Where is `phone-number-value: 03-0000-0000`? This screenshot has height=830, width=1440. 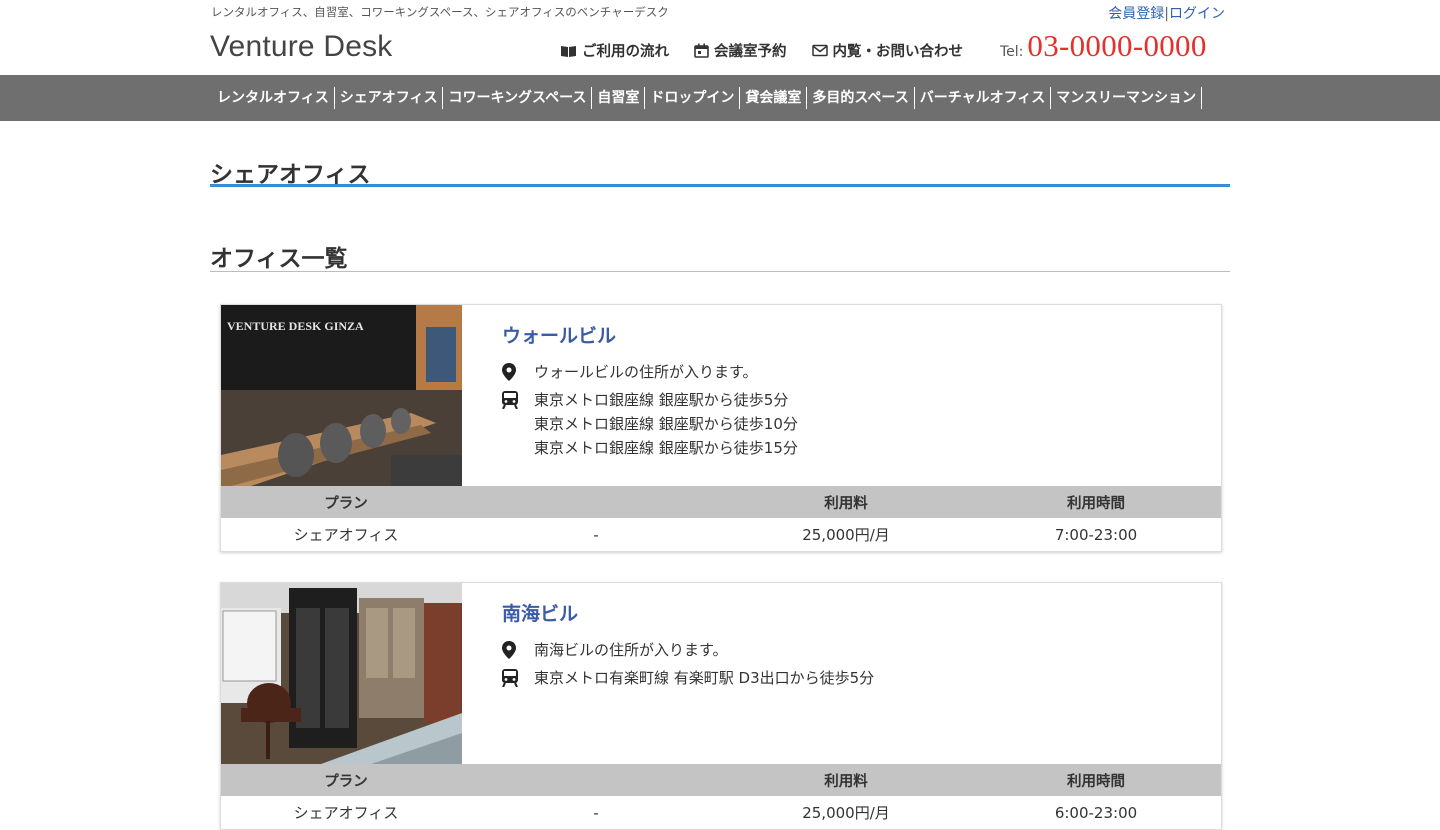 phone-number-value: 03-0000-0000 is located at coordinates (1117, 45).